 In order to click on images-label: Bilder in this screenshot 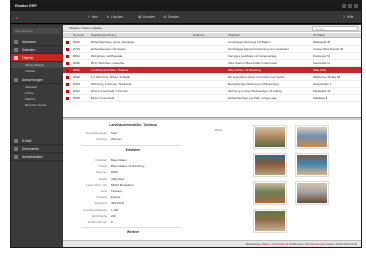, I will do `click(219, 130)`.